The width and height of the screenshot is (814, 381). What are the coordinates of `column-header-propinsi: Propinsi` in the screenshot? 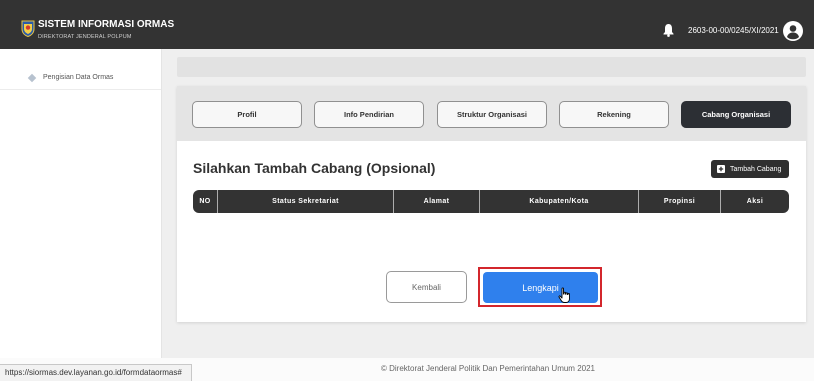 It's located at (679, 201).